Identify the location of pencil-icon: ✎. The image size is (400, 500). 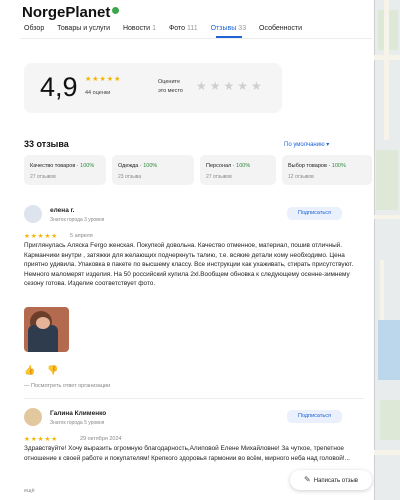
(307, 479).